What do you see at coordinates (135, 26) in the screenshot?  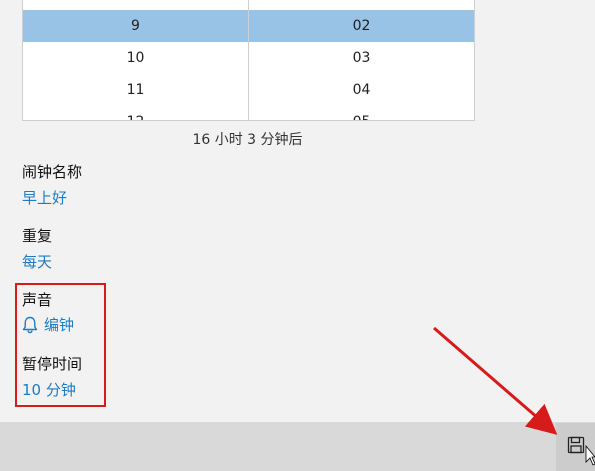 I see `hour-option-selected: 9` at bounding box center [135, 26].